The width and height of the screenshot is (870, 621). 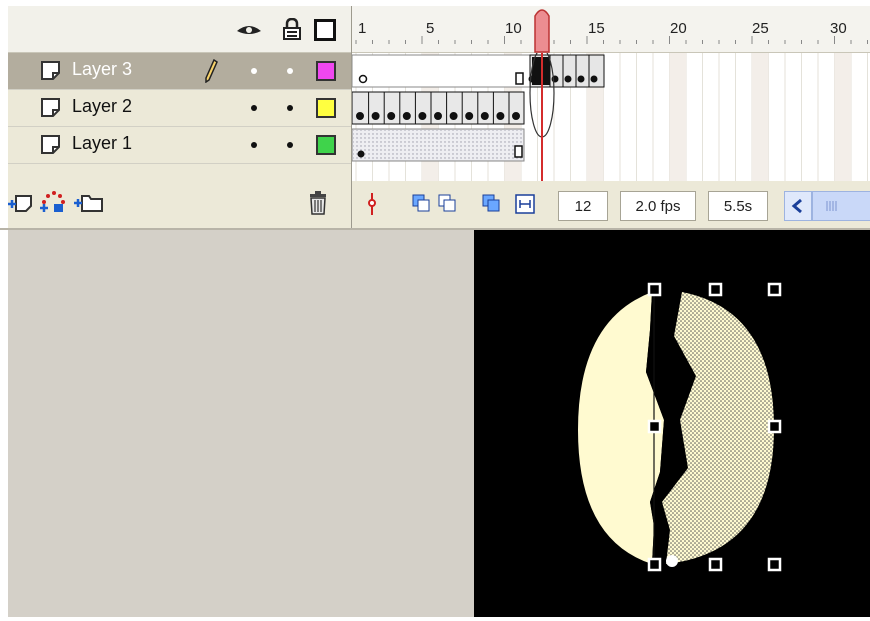 What do you see at coordinates (678, 28) in the screenshot?
I see `ruler-label: 20` at bounding box center [678, 28].